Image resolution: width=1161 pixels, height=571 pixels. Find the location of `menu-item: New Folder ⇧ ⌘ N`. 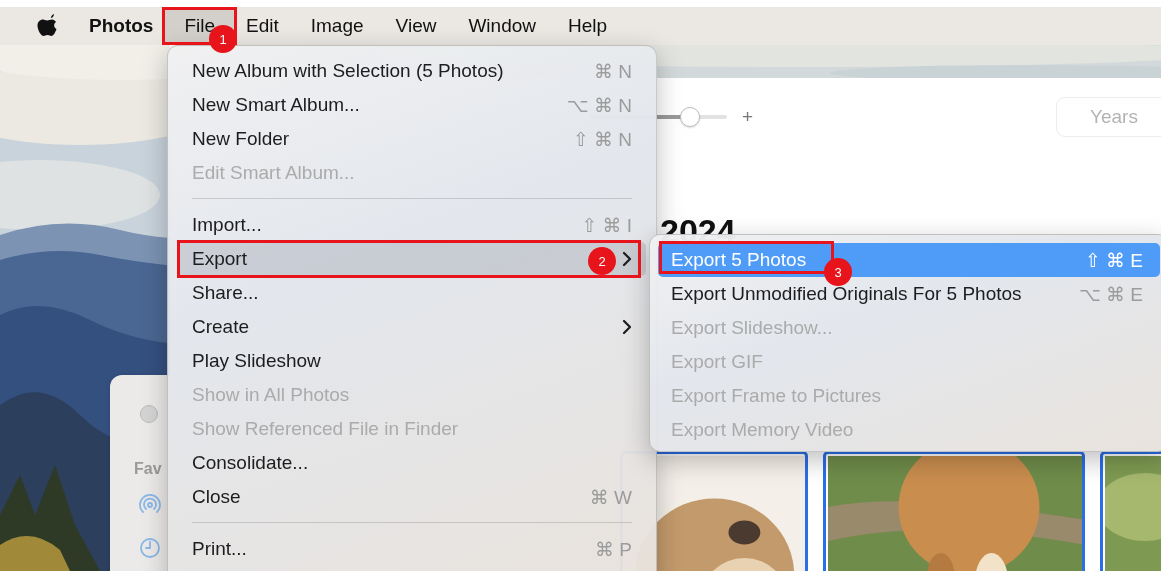

menu-item: New Folder ⇧ ⌘ N is located at coordinates (412, 139).